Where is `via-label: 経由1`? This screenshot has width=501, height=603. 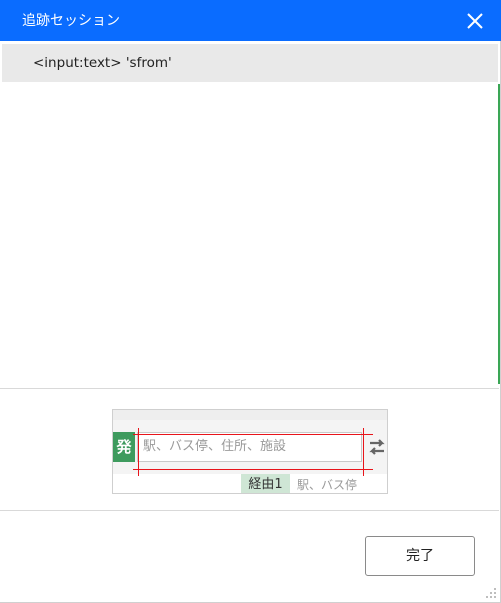 via-label: 経由1 is located at coordinates (265, 483).